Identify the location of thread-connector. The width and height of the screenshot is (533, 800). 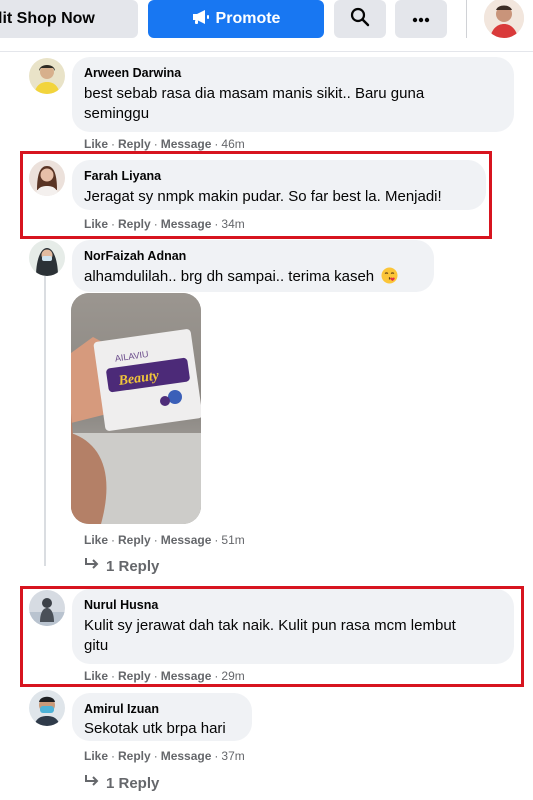
(45, 421).